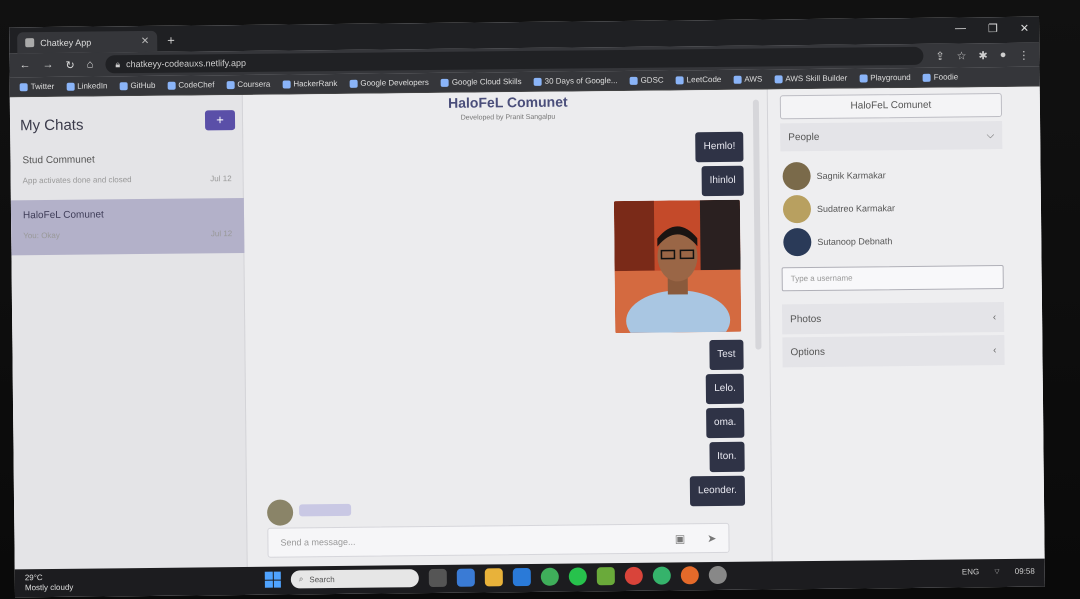  What do you see at coordinates (1003, 54) in the screenshot?
I see `profile-icon: ●` at bounding box center [1003, 54].